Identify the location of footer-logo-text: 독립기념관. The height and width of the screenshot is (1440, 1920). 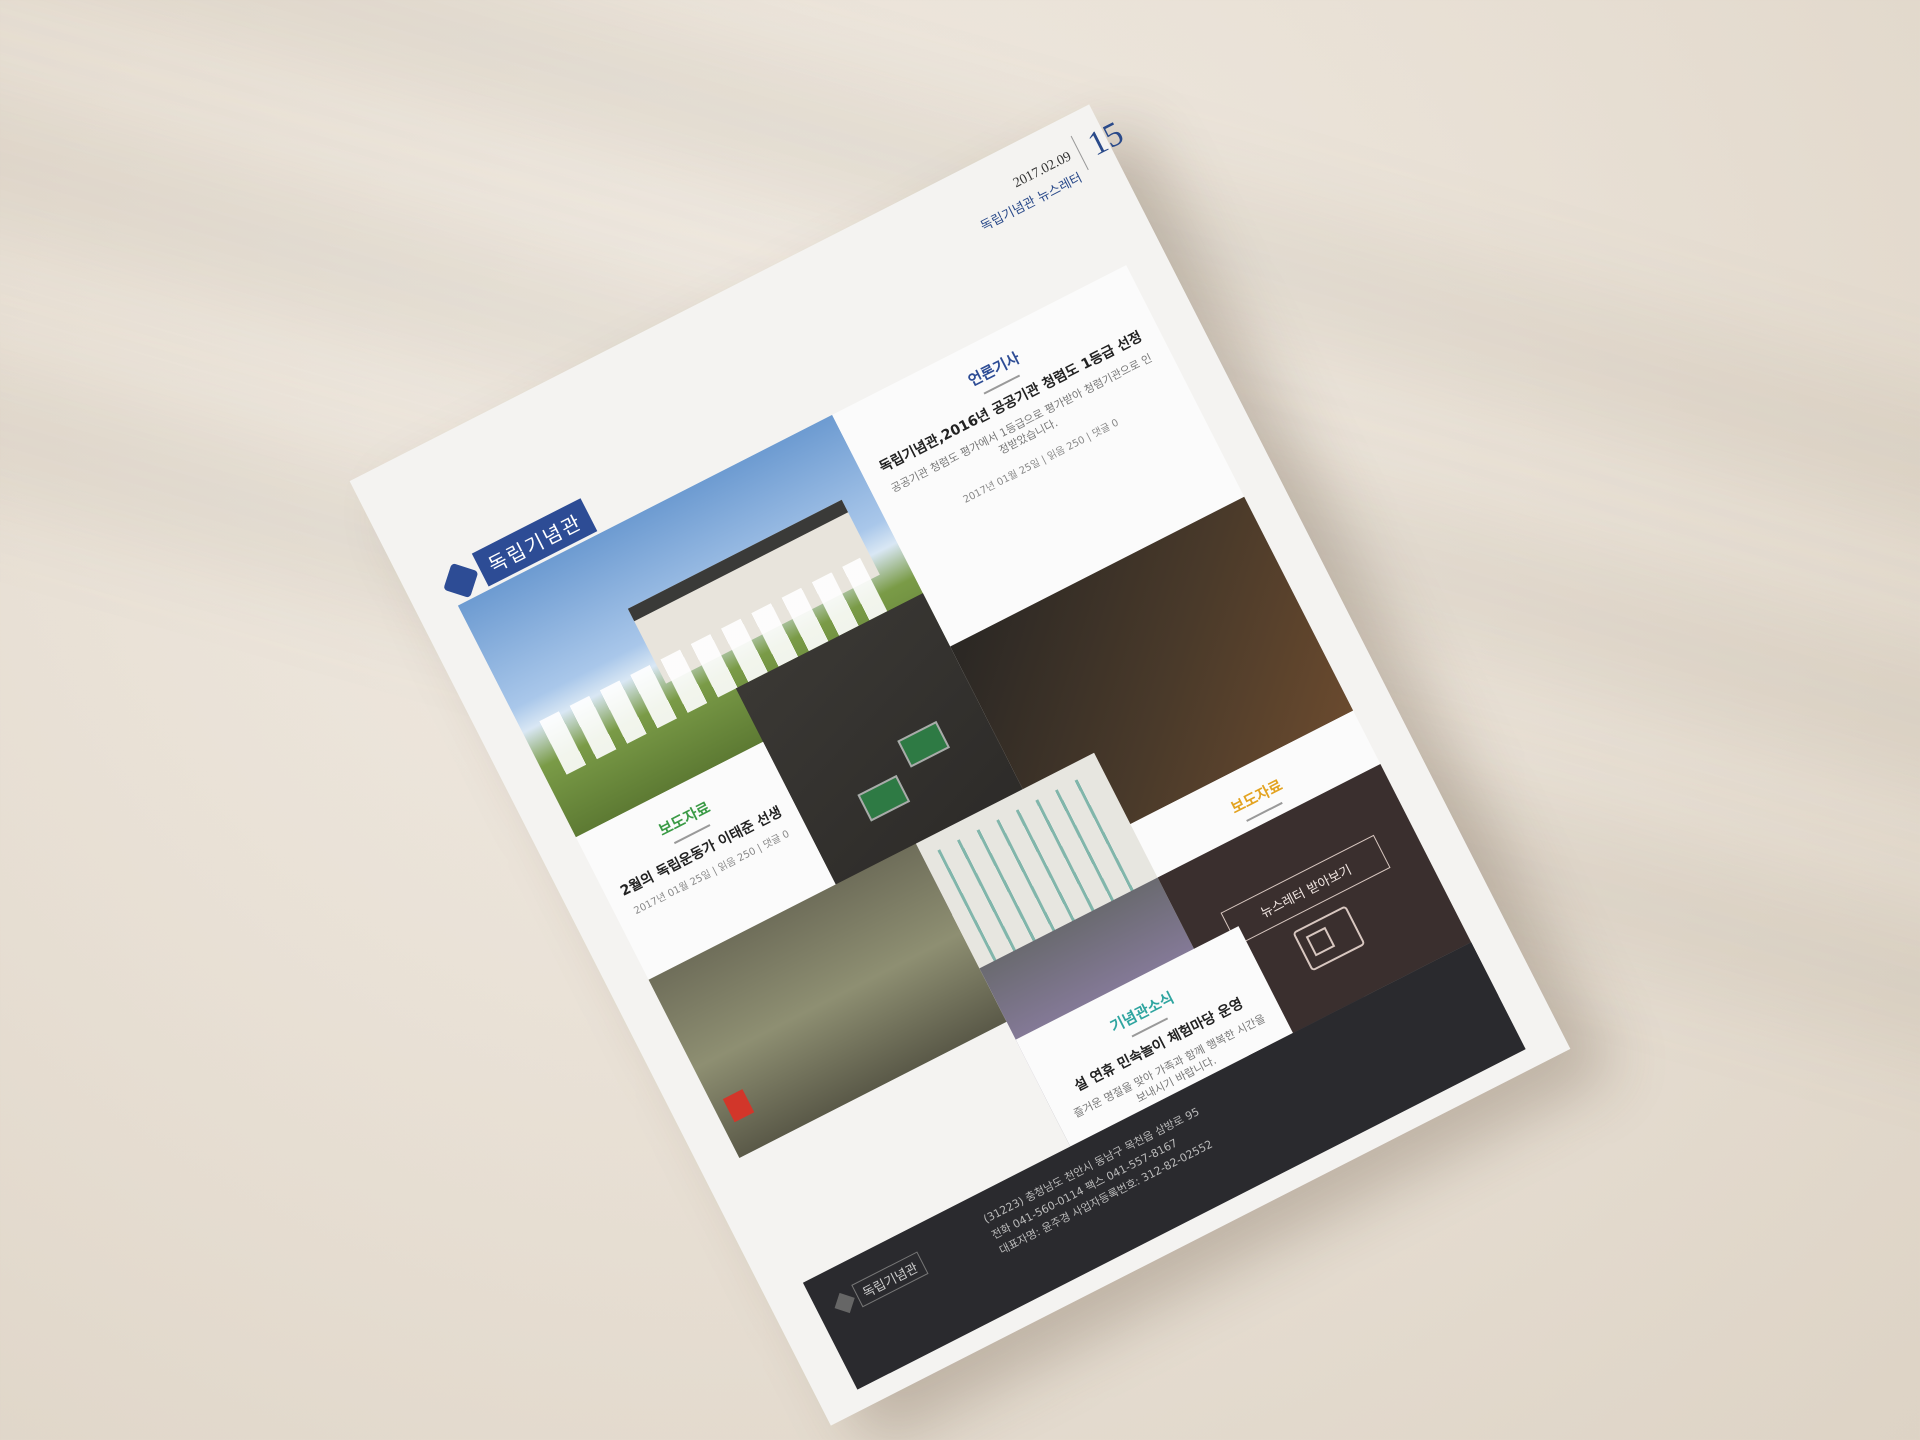
(890, 1279).